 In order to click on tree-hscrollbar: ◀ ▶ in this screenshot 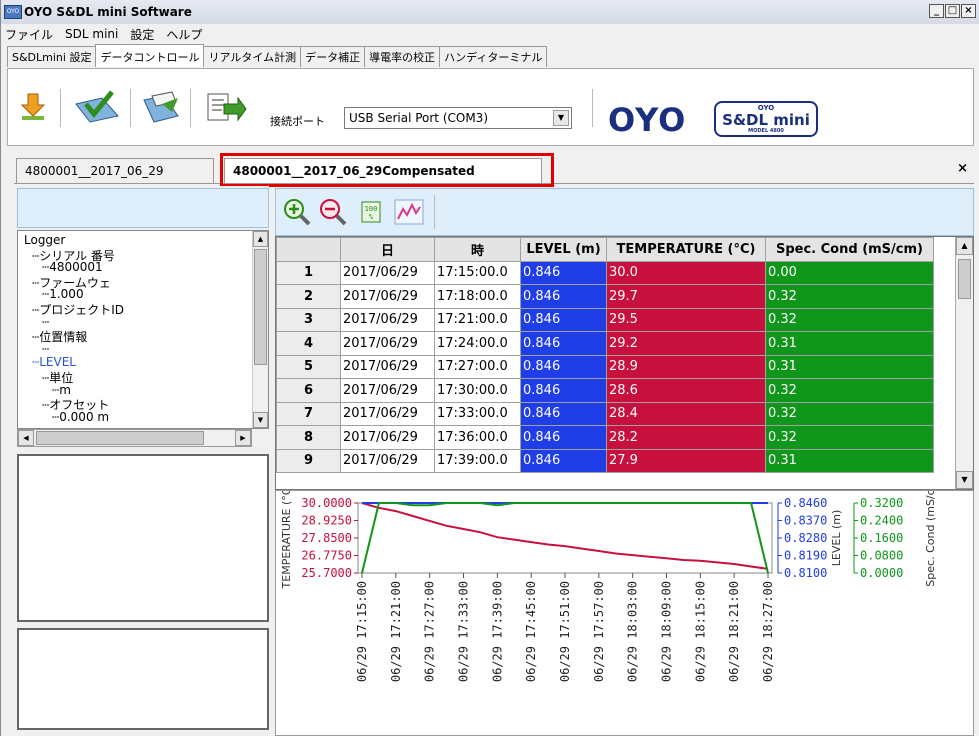, I will do `click(134, 438)`.